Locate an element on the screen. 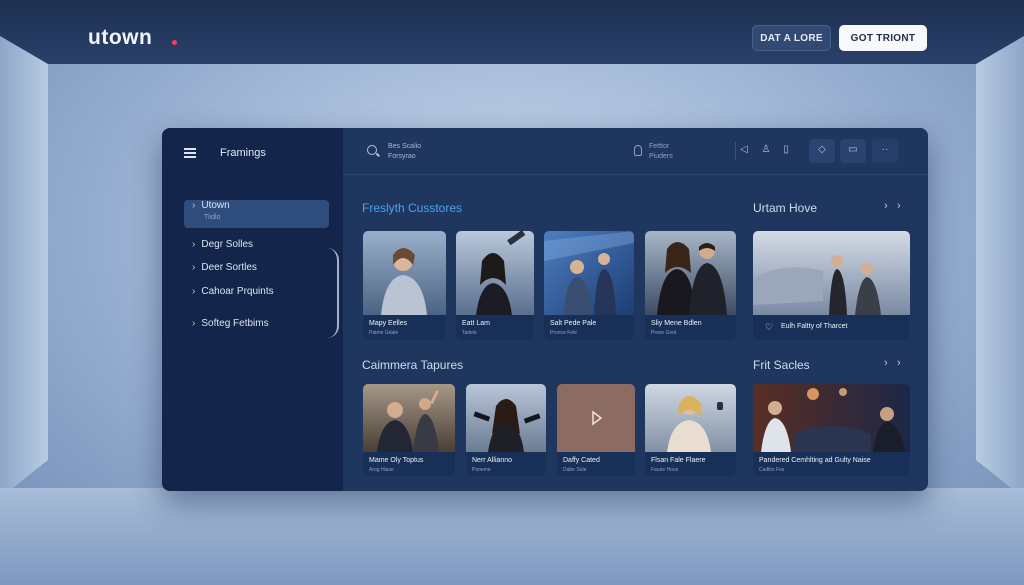 The width and height of the screenshot is (1024, 585). sidebar-item-utown-sub: Tiidlo is located at coordinates (212, 217).